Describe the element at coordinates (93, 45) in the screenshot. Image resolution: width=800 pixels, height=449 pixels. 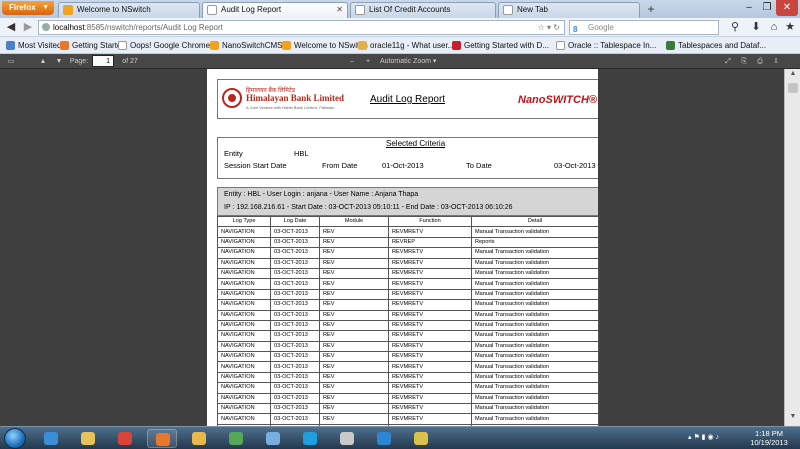
I see `bookmark-item: Getting Started` at that location.